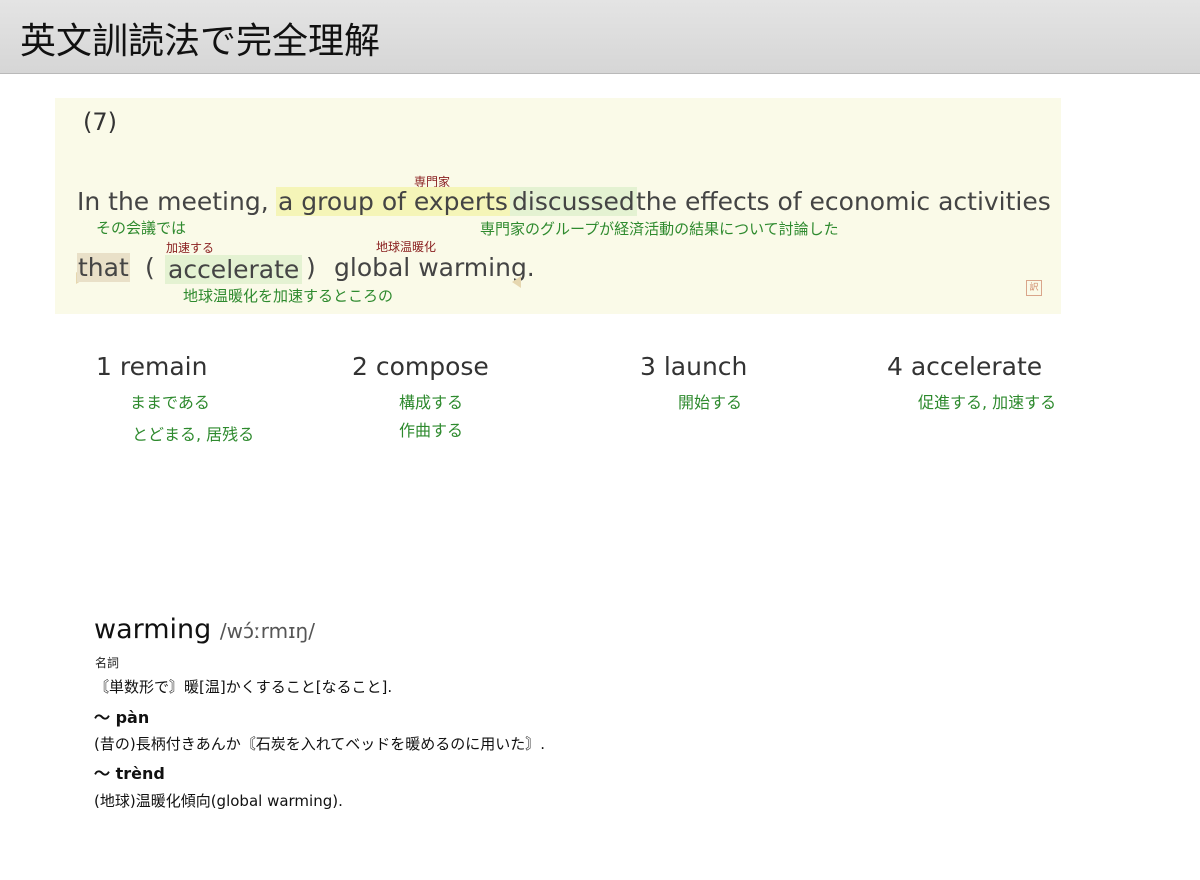 The height and width of the screenshot is (880, 1200). What do you see at coordinates (234, 269) in the screenshot?
I see `blank-answer: accelerate` at bounding box center [234, 269].